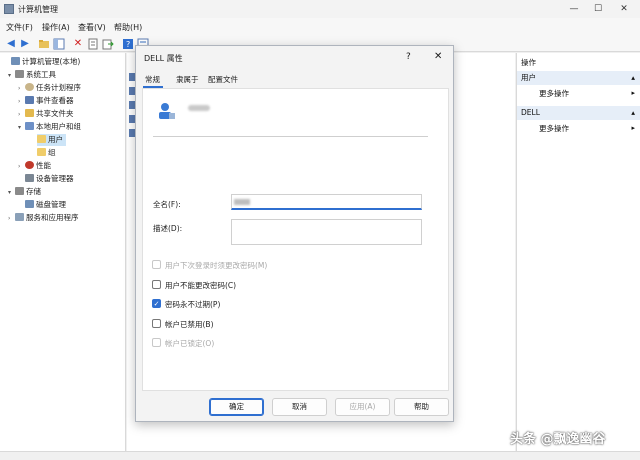  I want to click on actions-header: 操作, so click(528, 62).